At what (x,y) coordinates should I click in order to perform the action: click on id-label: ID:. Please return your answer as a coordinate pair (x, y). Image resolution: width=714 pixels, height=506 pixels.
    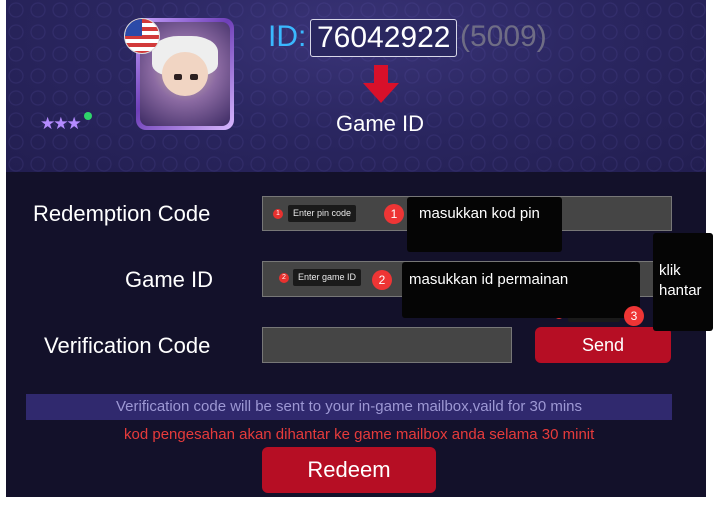
    Looking at the image, I should click on (287, 36).